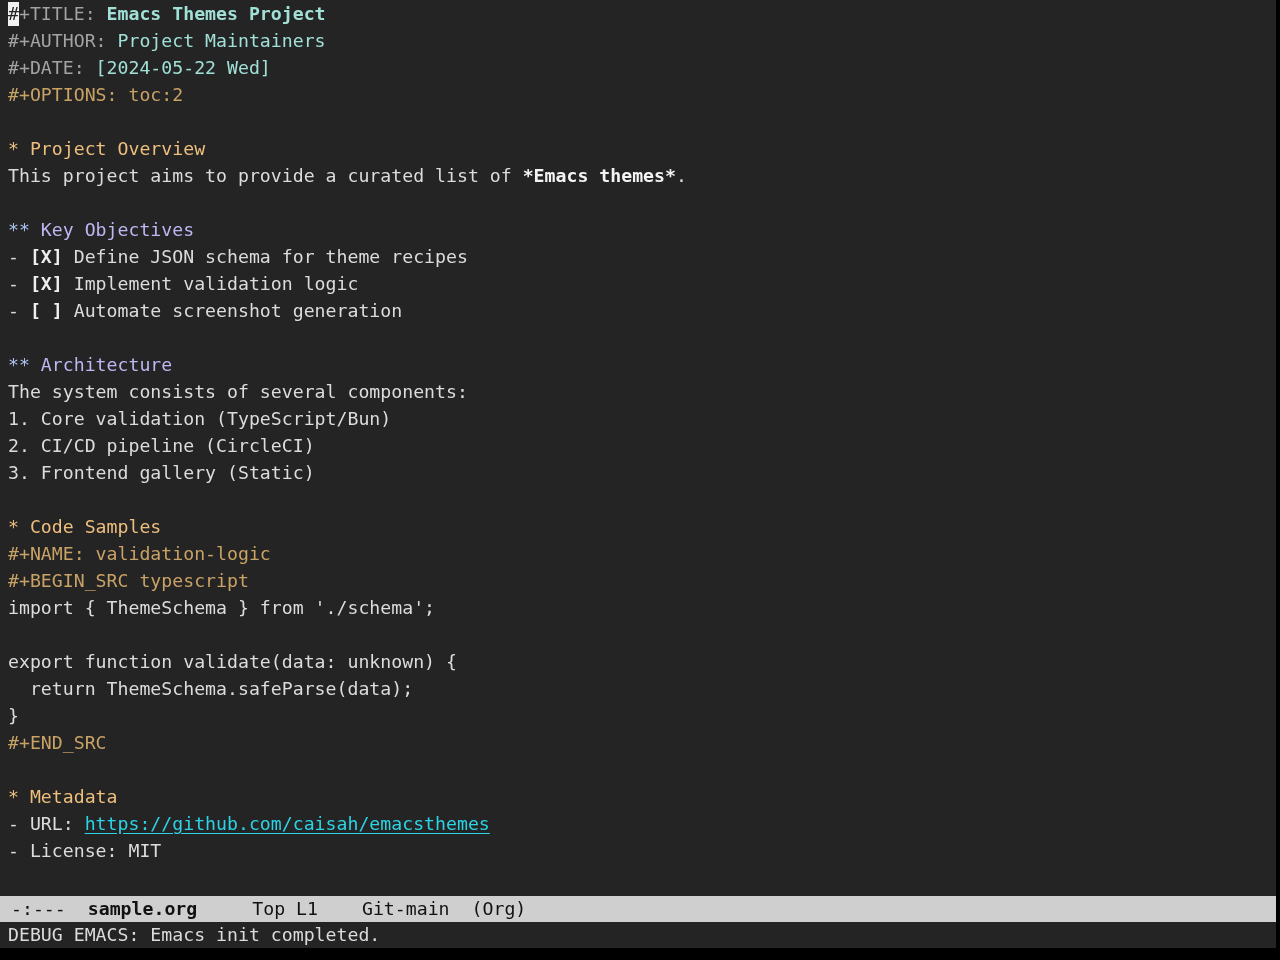 Image resolution: width=1280 pixels, height=960 pixels. What do you see at coordinates (177, 446) in the screenshot?
I see `list-item-text: CI/CD pipeline (CircleCI)` at bounding box center [177, 446].